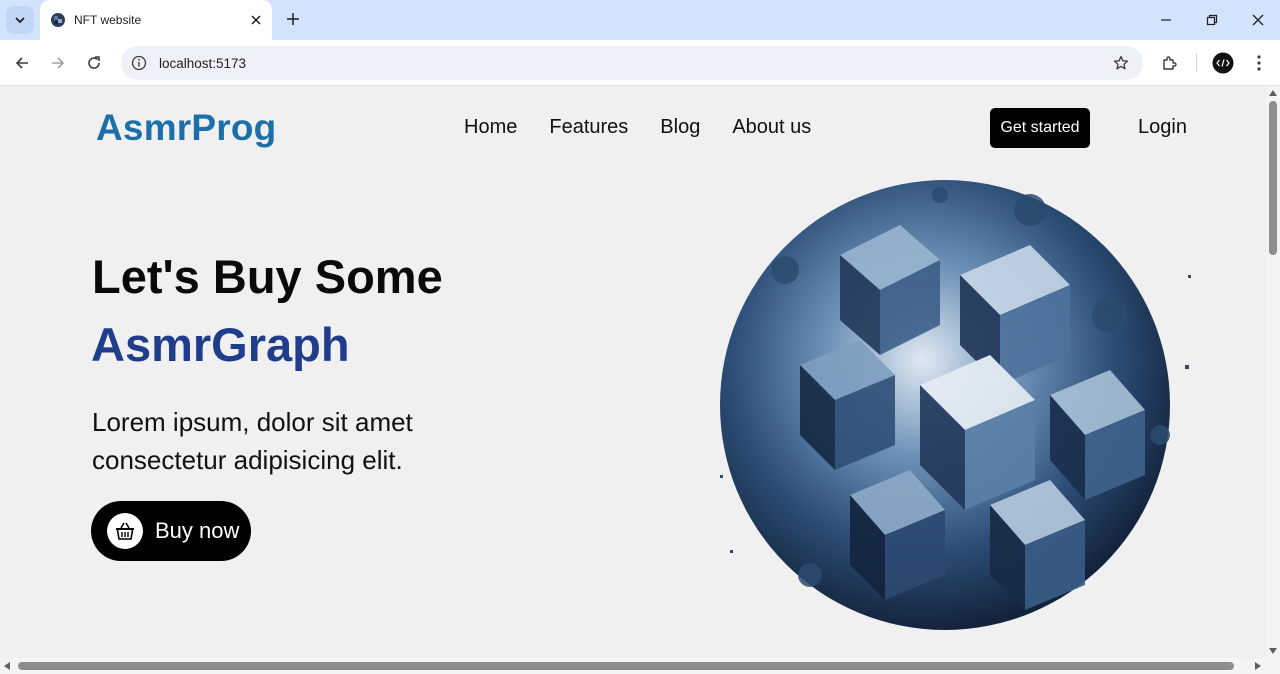  What do you see at coordinates (7, 666) in the screenshot?
I see `scroll-left-arrow-icon` at bounding box center [7, 666].